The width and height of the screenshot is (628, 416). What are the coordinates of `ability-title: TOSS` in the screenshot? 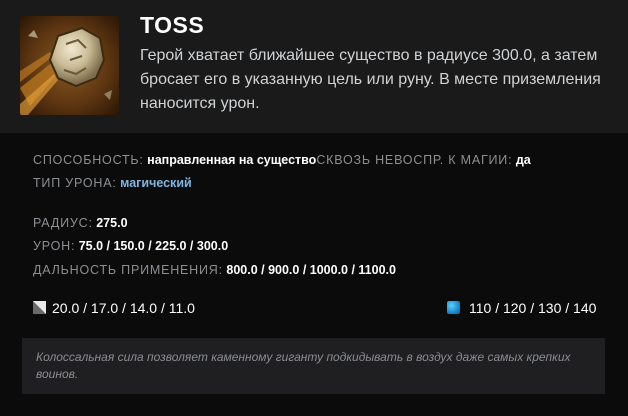 It's located at (172, 25).